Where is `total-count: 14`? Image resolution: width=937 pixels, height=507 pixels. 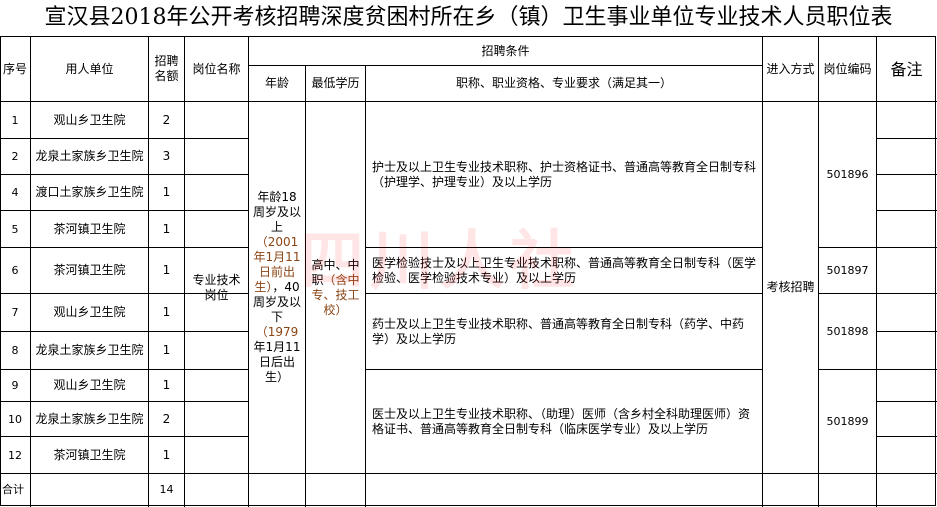
total-count: 14 is located at coordinates (166, 489).